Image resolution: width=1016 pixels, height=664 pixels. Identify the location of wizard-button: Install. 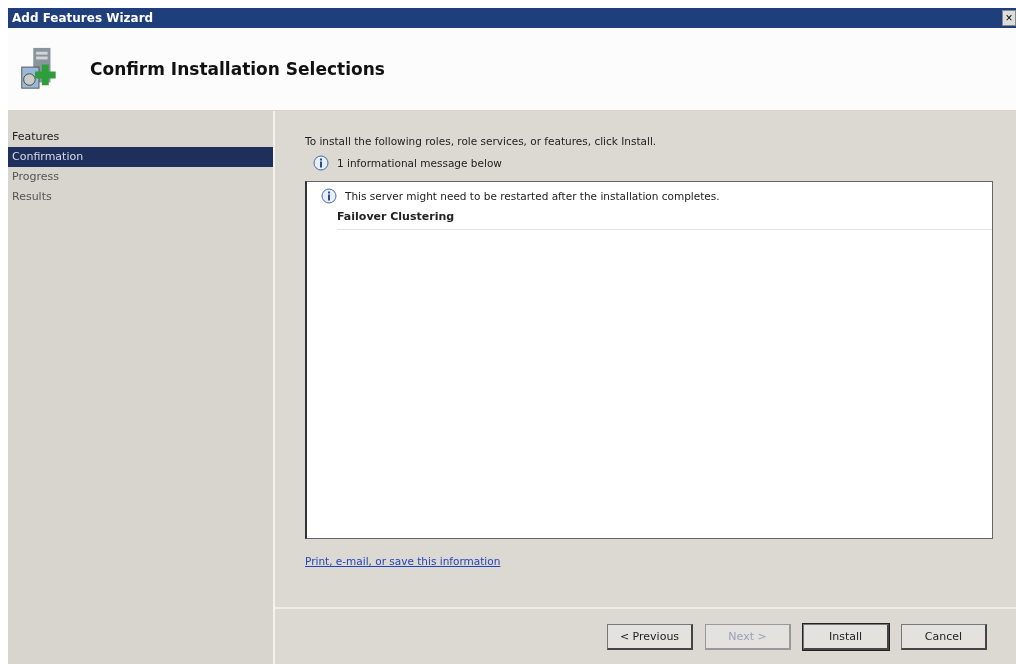
(846, 636).